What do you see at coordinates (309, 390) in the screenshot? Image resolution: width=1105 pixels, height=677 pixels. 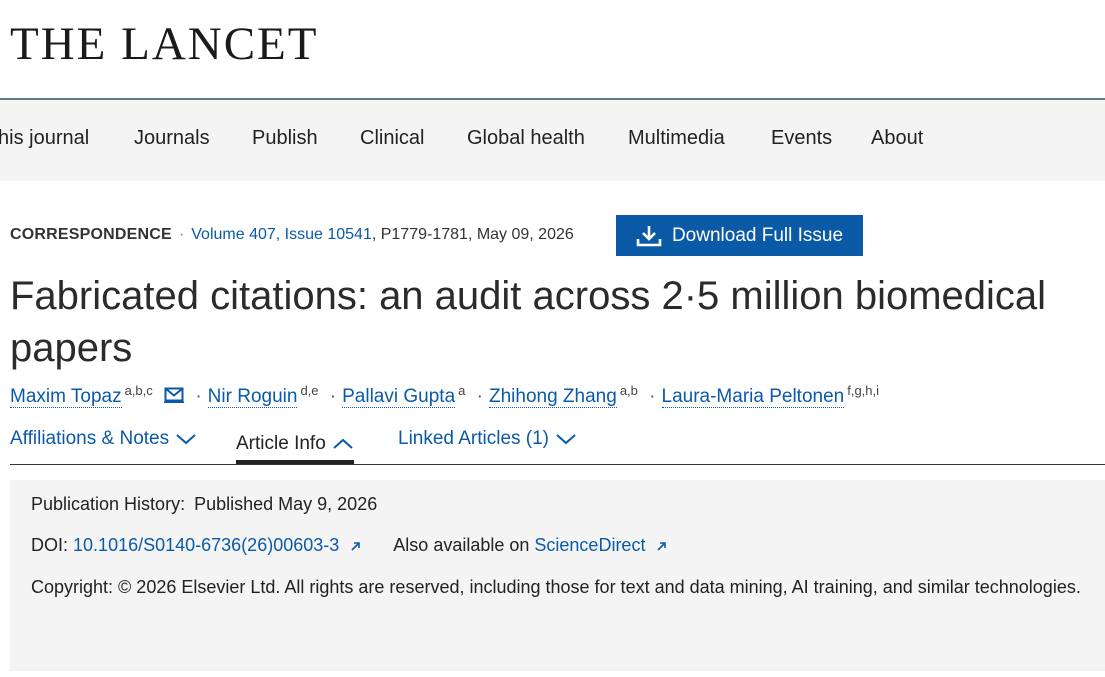 I see `author-affiliations: d,e` at bounding box center [309, 390].